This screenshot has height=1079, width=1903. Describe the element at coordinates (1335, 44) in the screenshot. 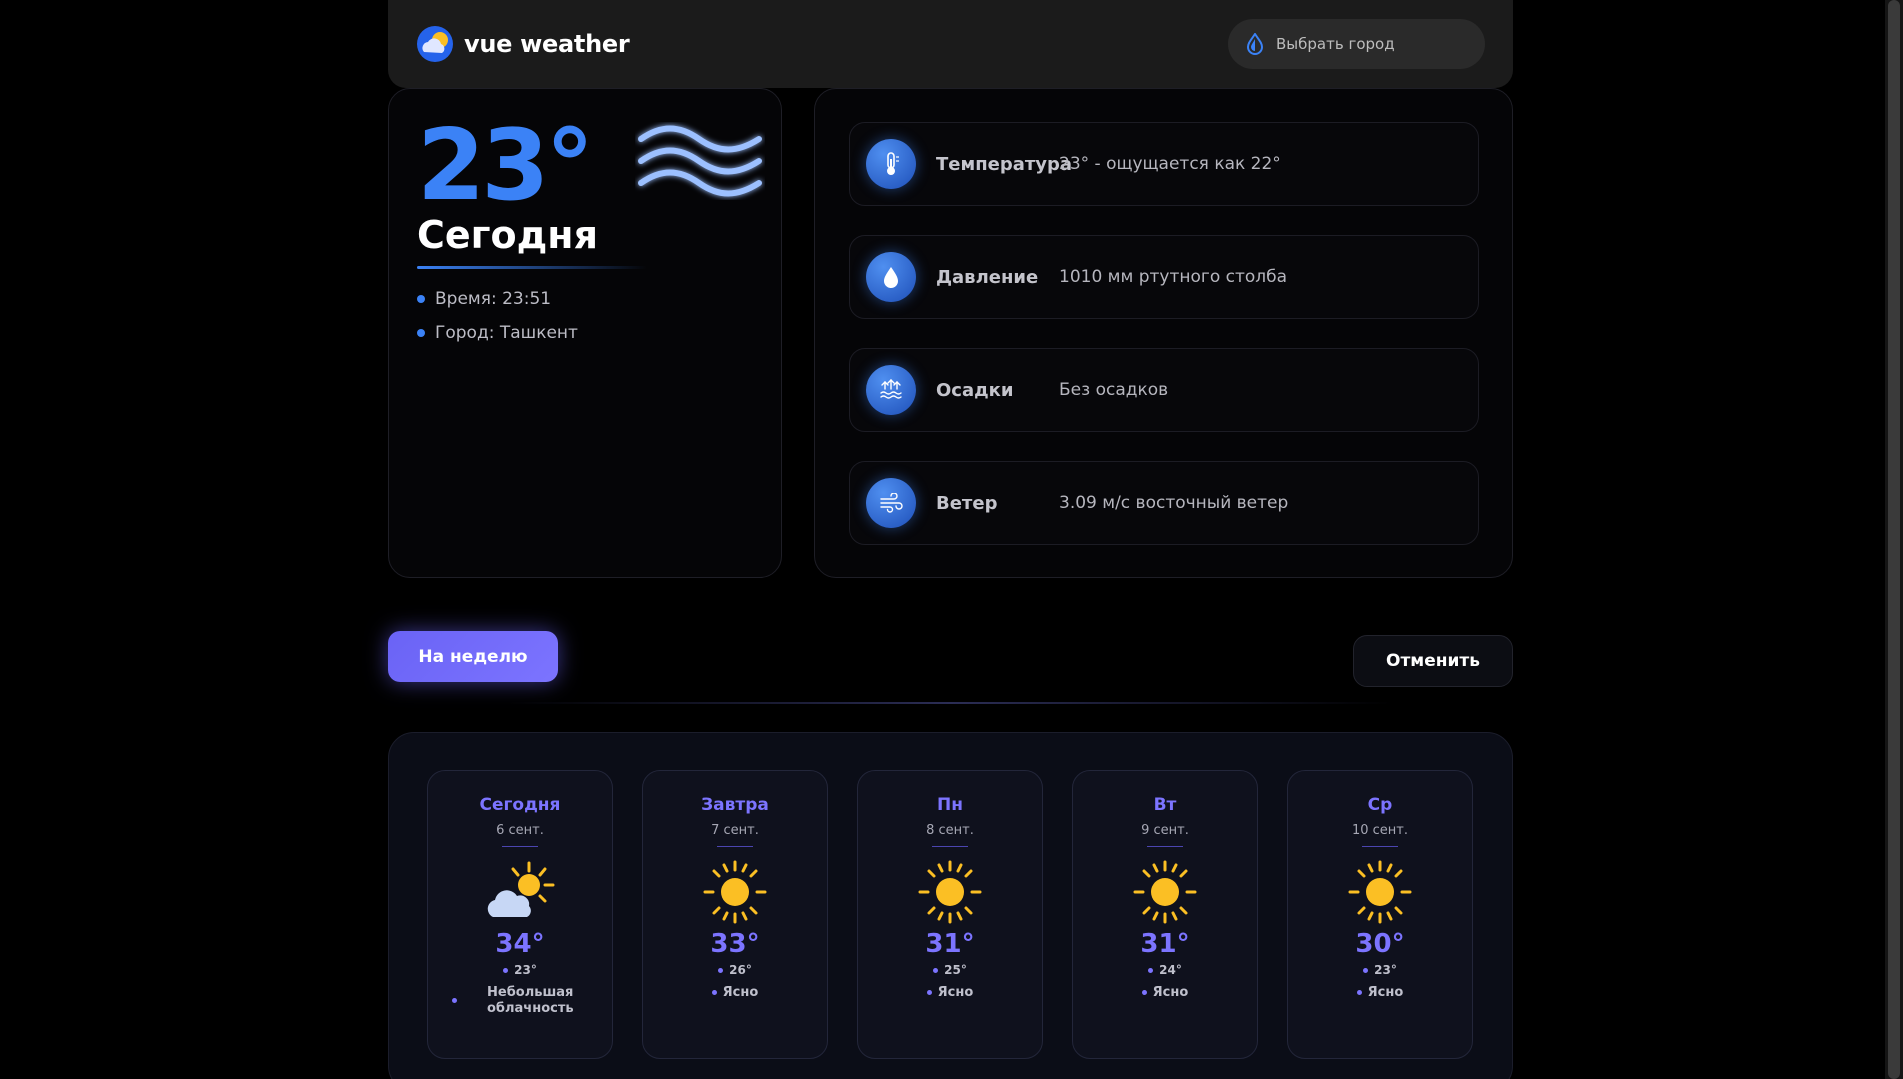

I see `city-select-placeholder: Выбрать город` at that location.